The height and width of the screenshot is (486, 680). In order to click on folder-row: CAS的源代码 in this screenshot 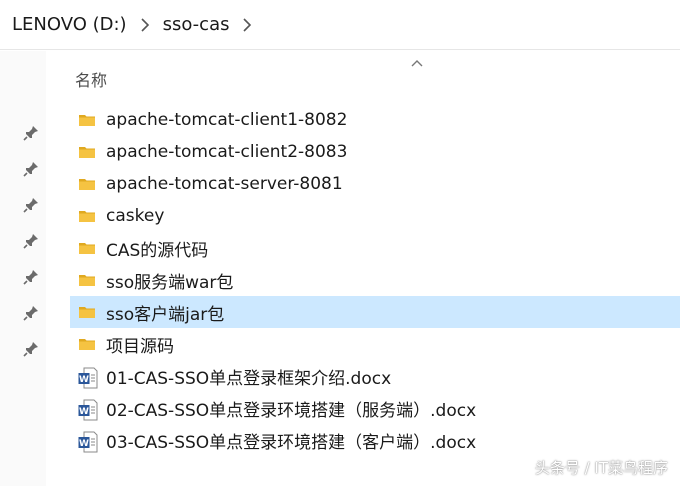, I will do `click(375, 248)`.